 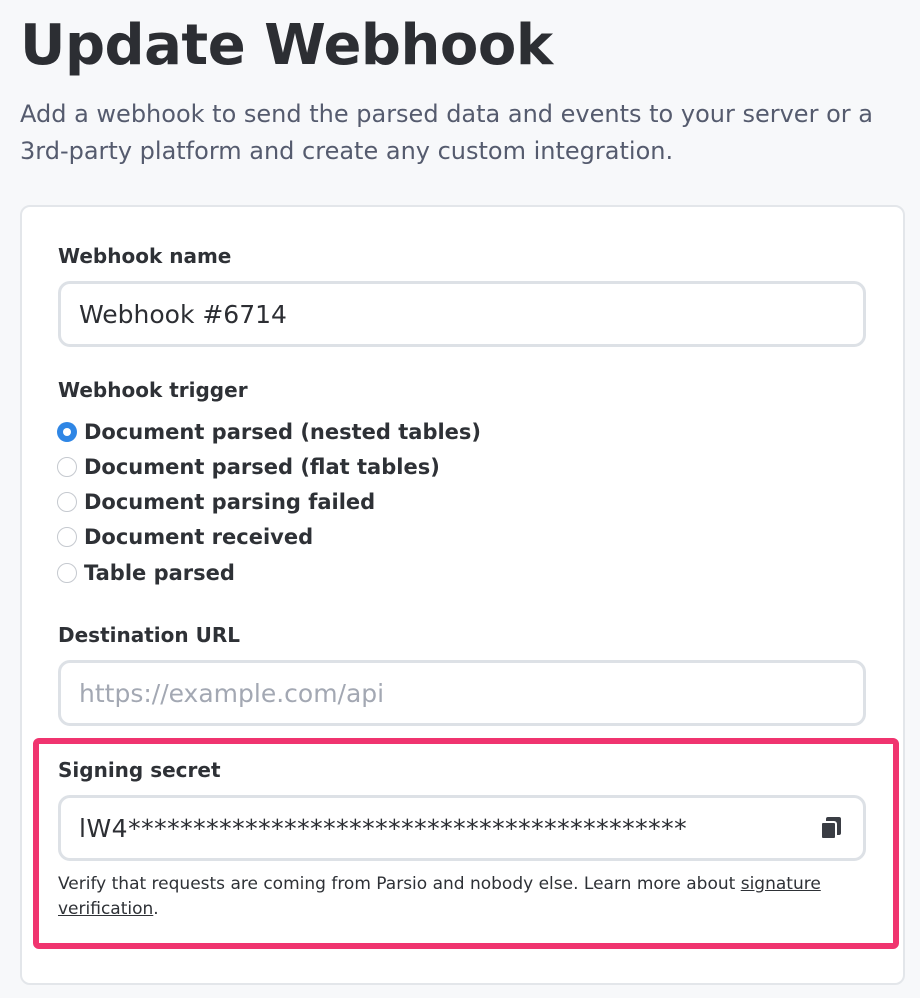 I want to click on radio-checked-icon, so click(x=67, y=432).